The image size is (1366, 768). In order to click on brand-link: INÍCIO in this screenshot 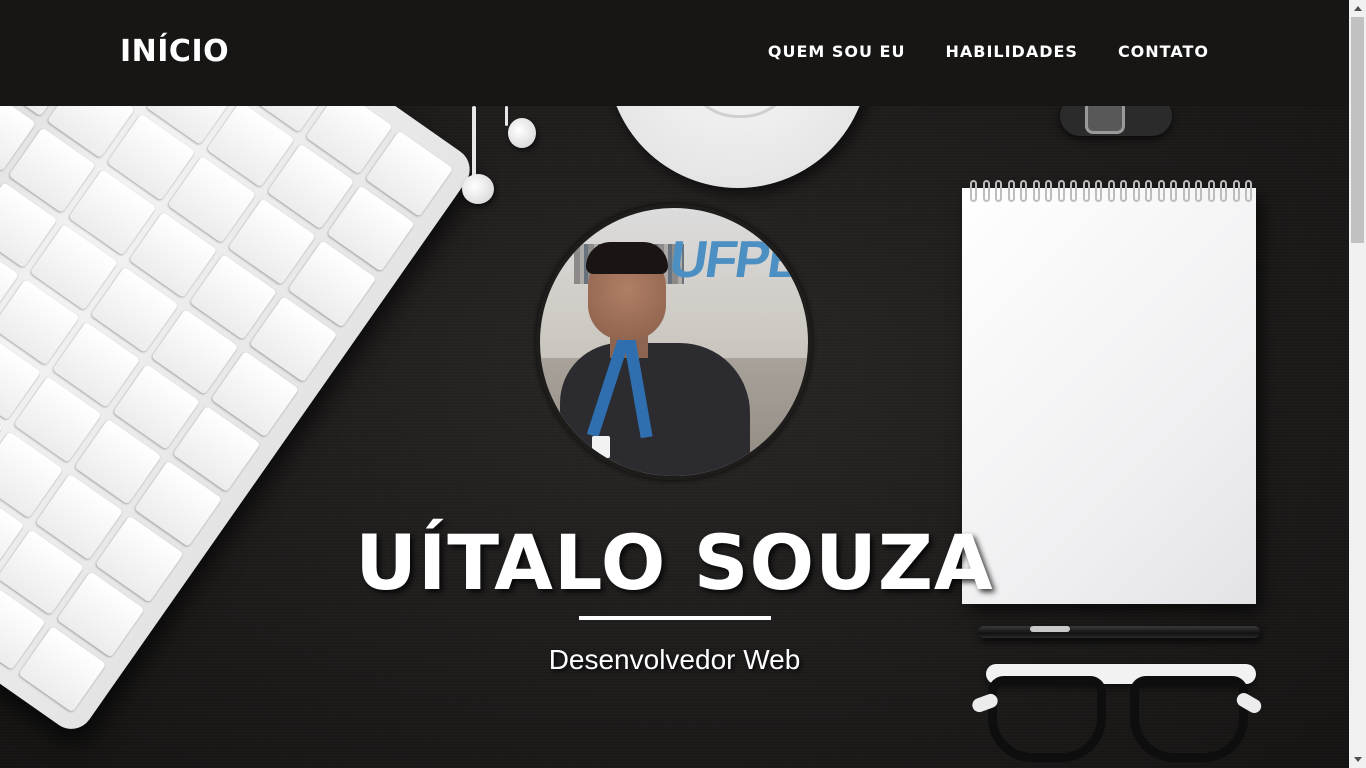, I will do `click(174, 51)`.